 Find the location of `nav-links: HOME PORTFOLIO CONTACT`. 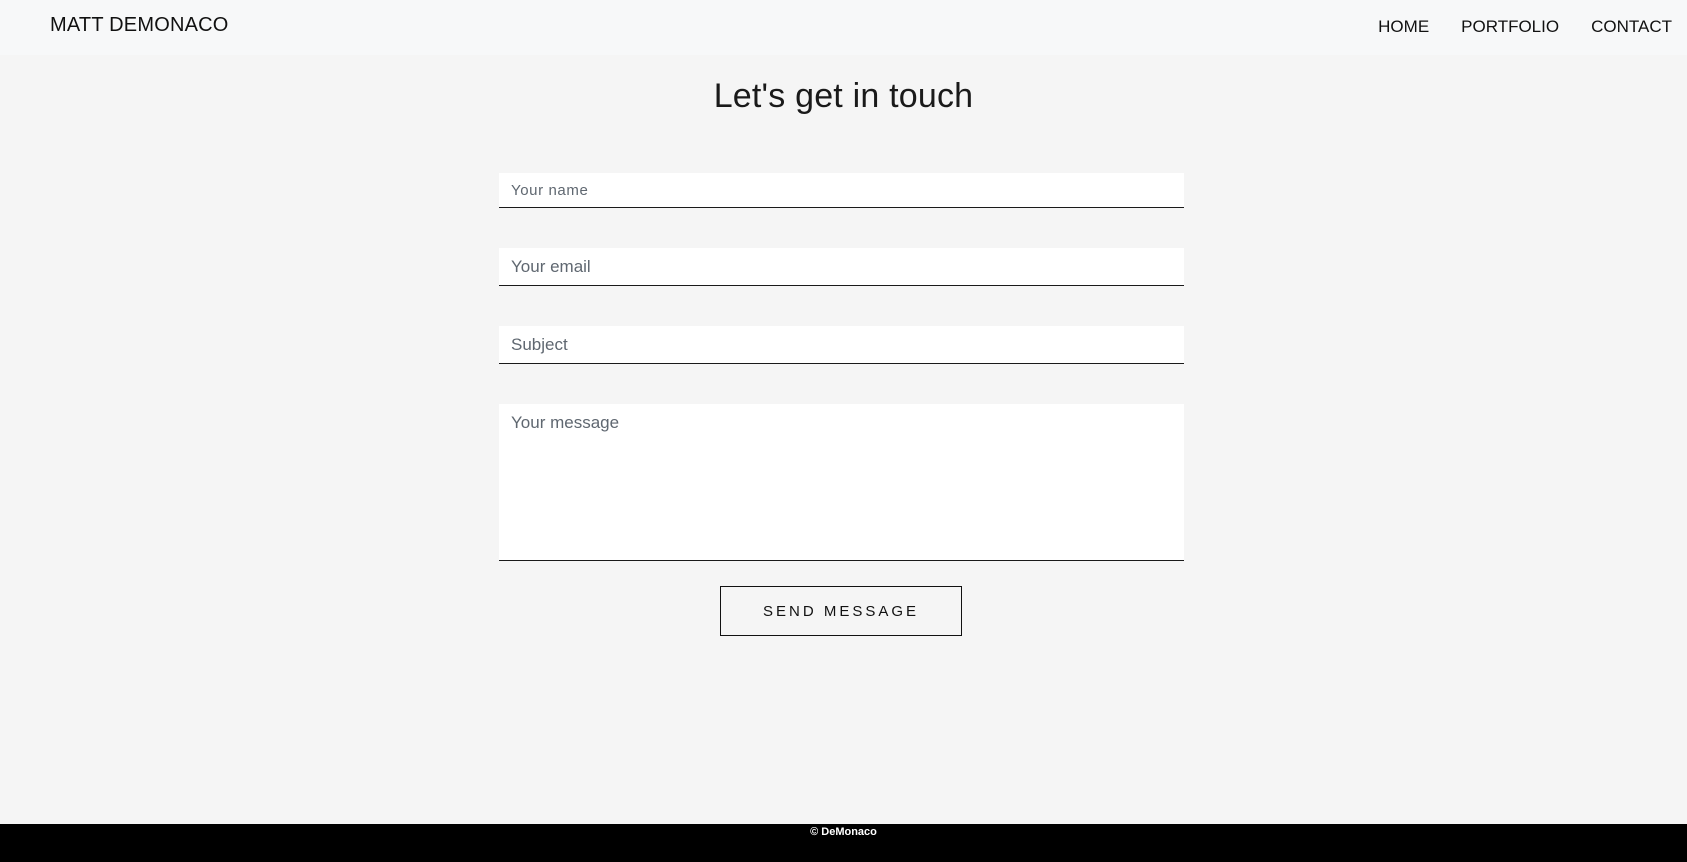

nav-links: HOME PORTFOLIO CONTACT is located at coordinates (1509, 27).